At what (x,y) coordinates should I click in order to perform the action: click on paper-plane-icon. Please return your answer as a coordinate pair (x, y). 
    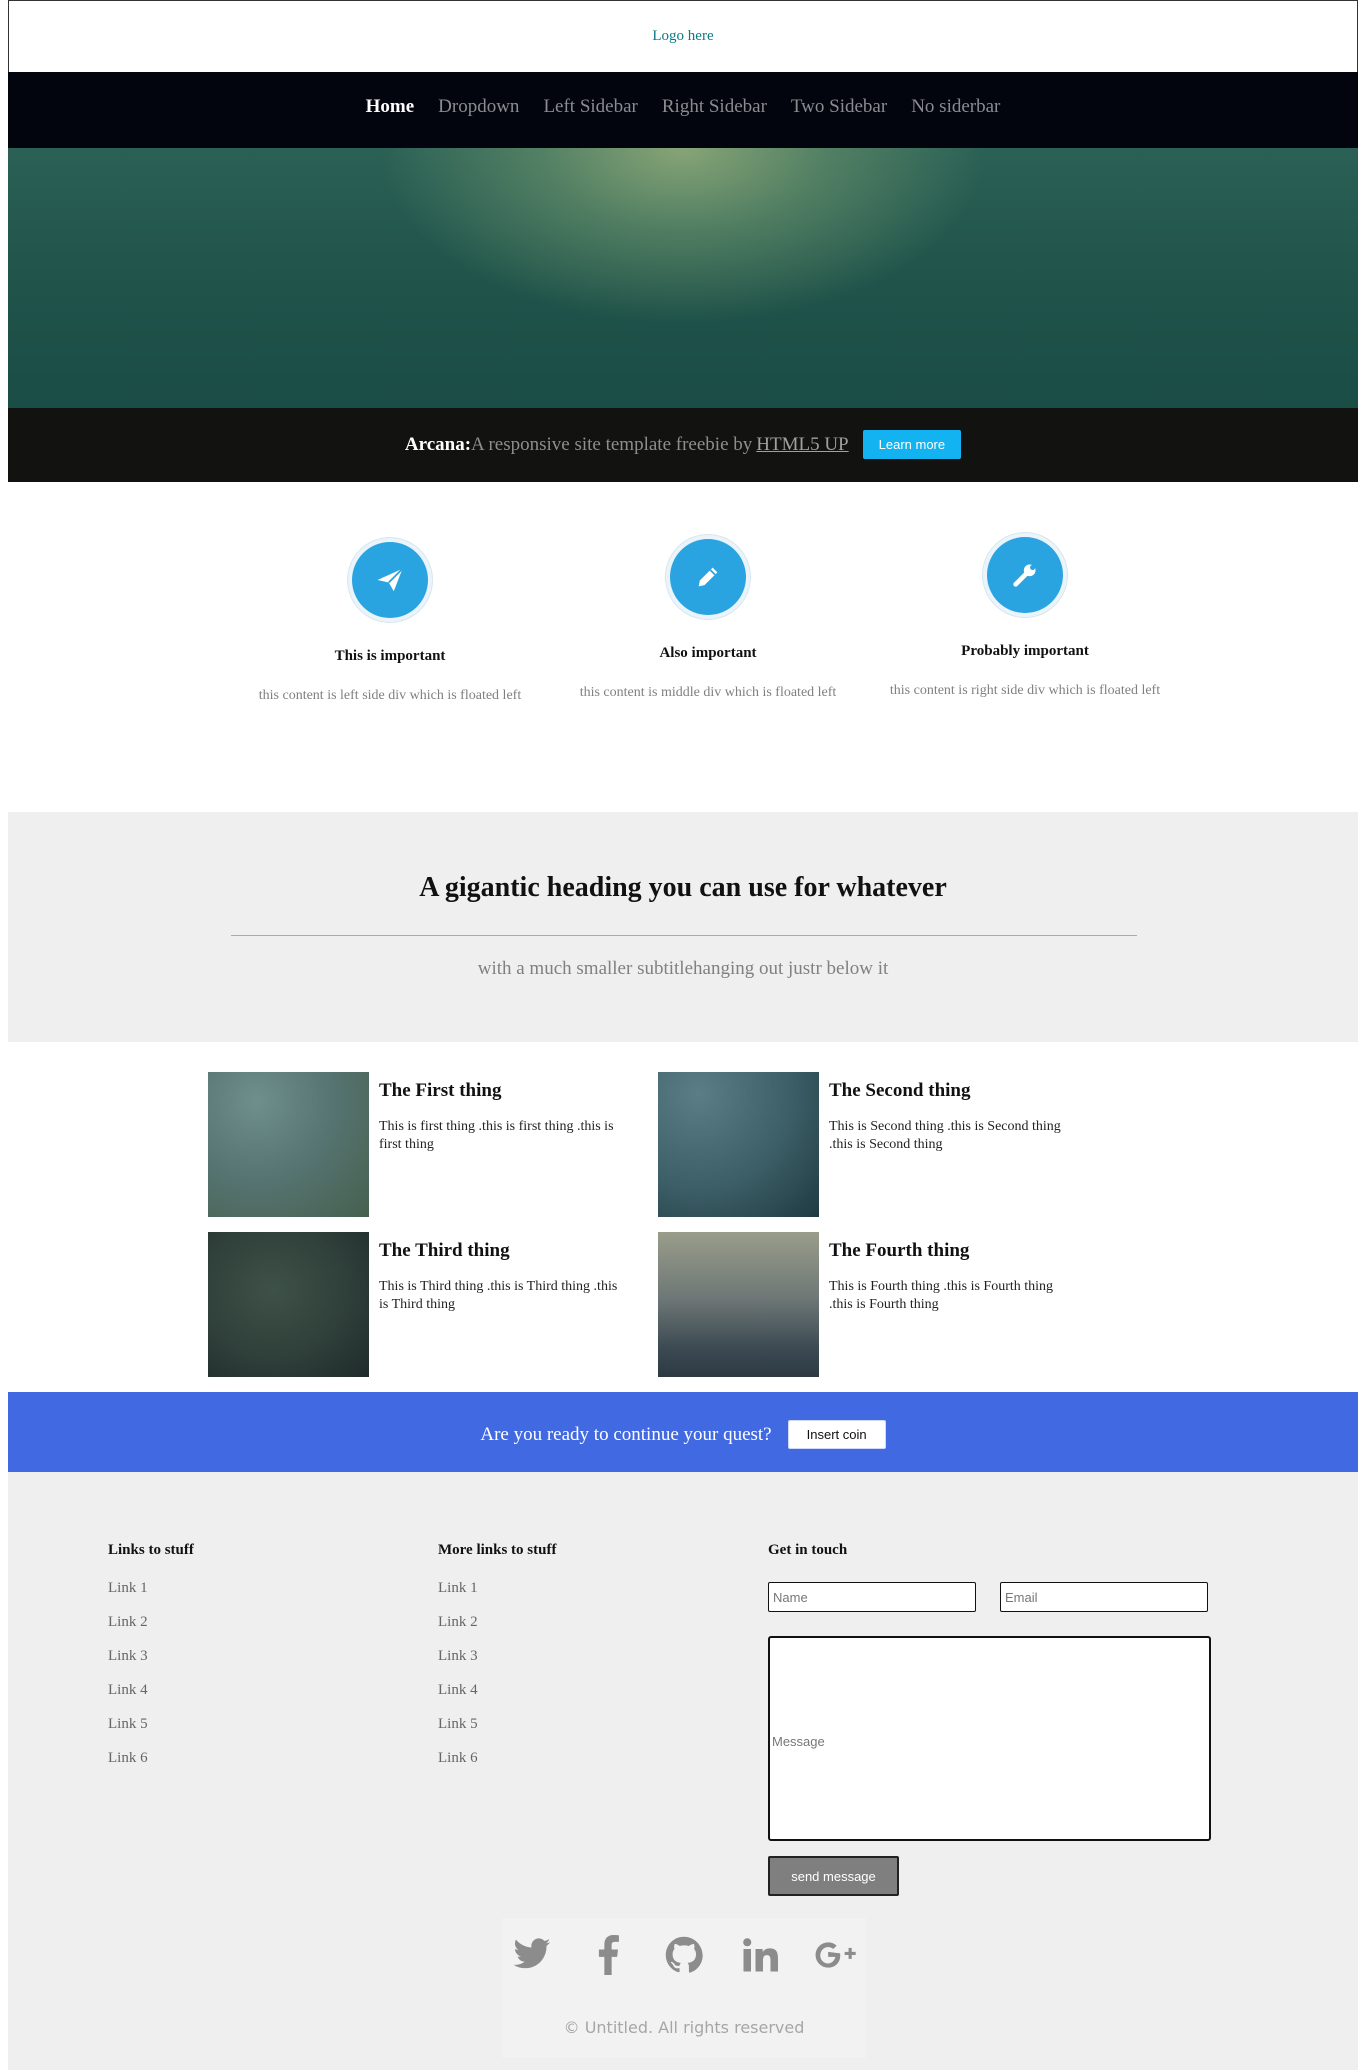
    Looking at the image, I should click on (390, 580).